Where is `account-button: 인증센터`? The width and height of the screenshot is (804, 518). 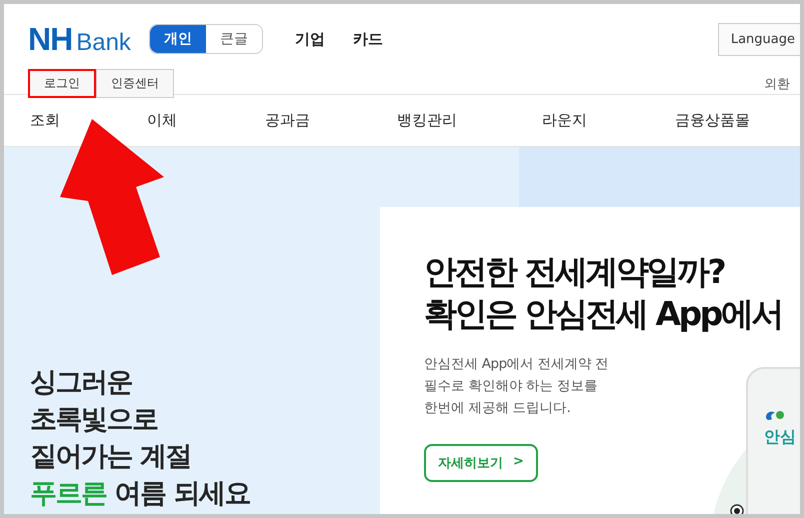
account-button: 인증센터 is located at coordinates (135, 83).